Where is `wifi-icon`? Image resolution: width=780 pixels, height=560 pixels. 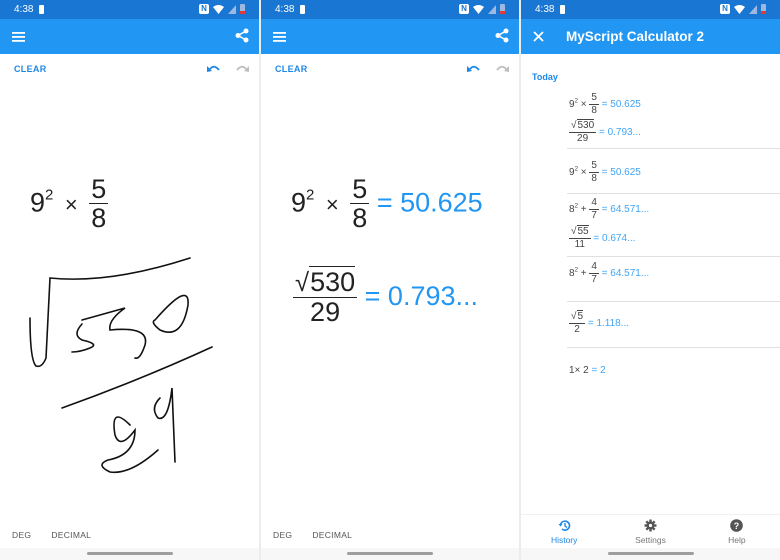
wifi-icon is located at coordinates (218, 9).